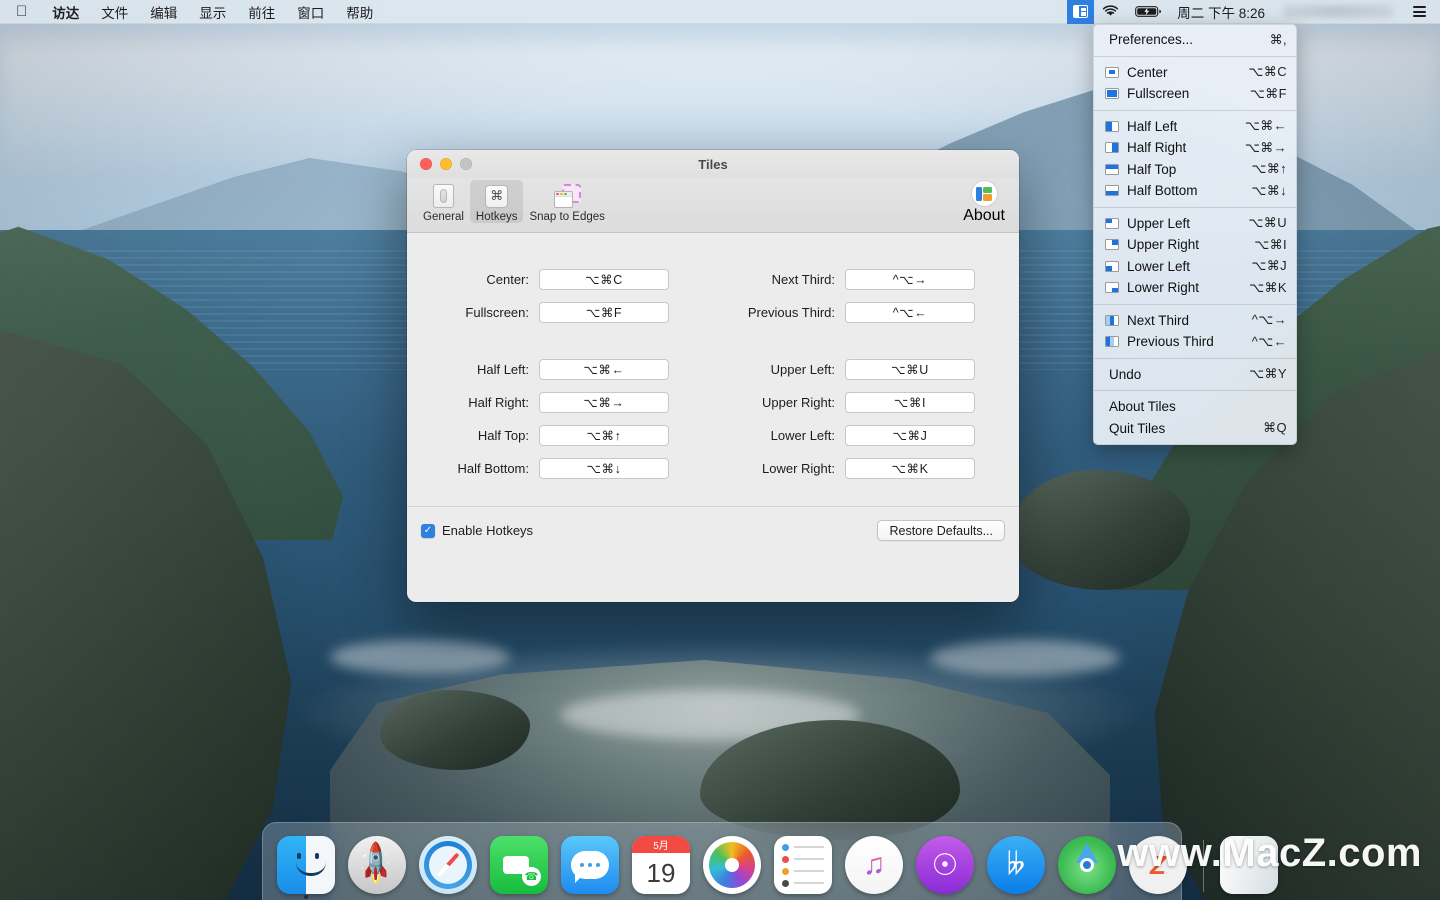  I want to click on dock-item-music: ♫, so click(874, 865).